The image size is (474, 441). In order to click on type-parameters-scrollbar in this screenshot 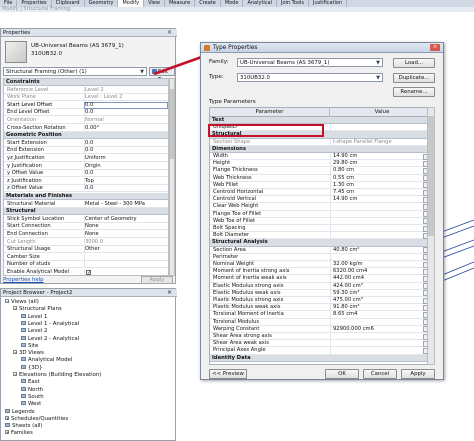, I will do `click(431, 236)`.